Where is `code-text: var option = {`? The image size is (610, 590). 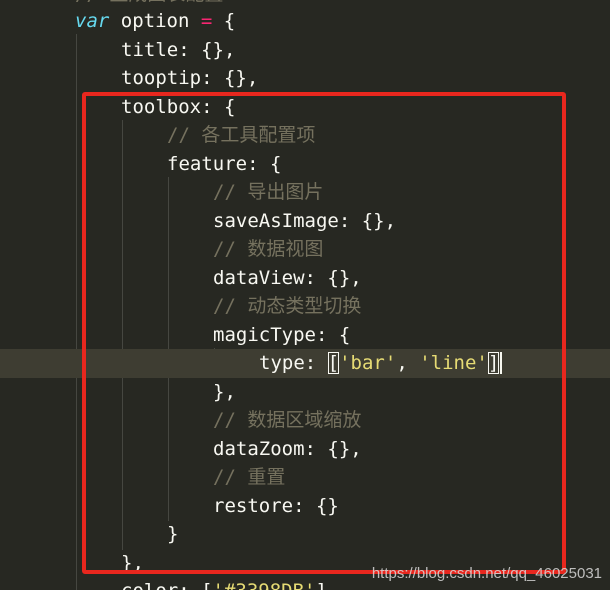
code-text: var option = { is located at coordinates (155, 21).